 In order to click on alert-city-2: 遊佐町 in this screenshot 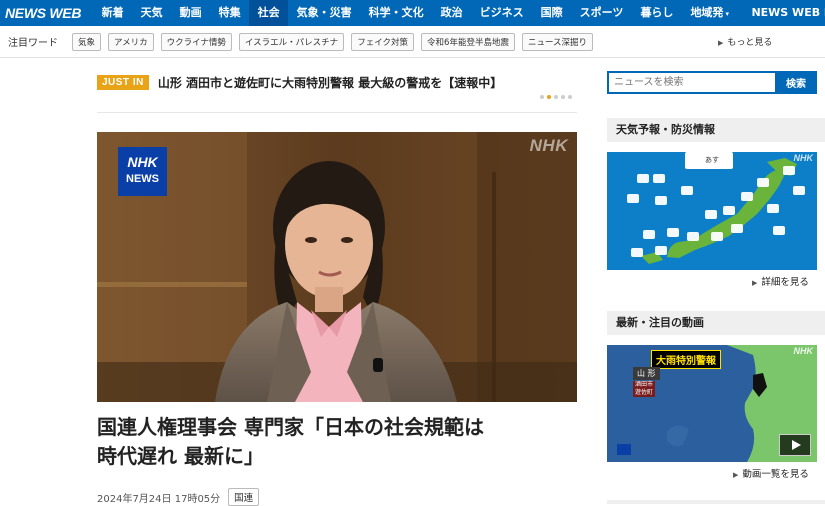, I will do `click(644, 393)`.